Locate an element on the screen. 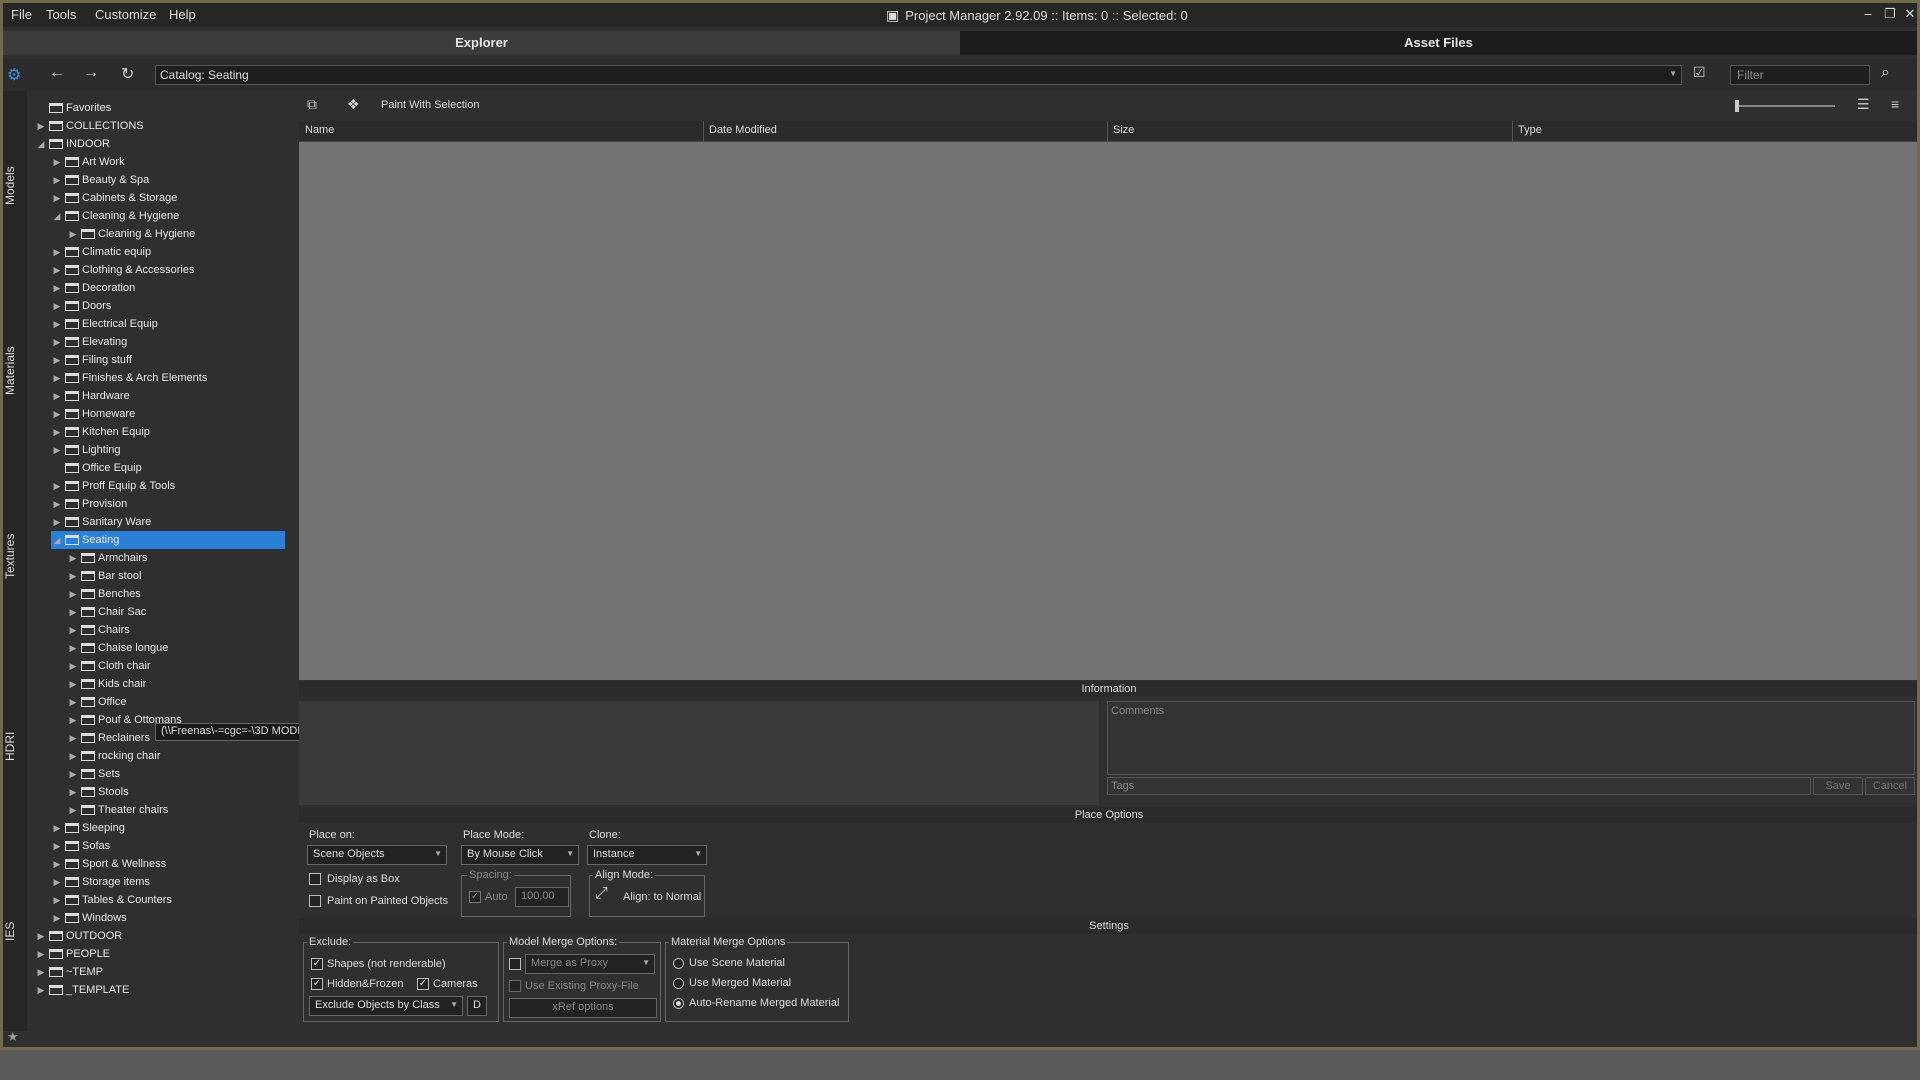 The image size is (1920, 1080). menu-customize: Customize is located at coordinates (125, 14).